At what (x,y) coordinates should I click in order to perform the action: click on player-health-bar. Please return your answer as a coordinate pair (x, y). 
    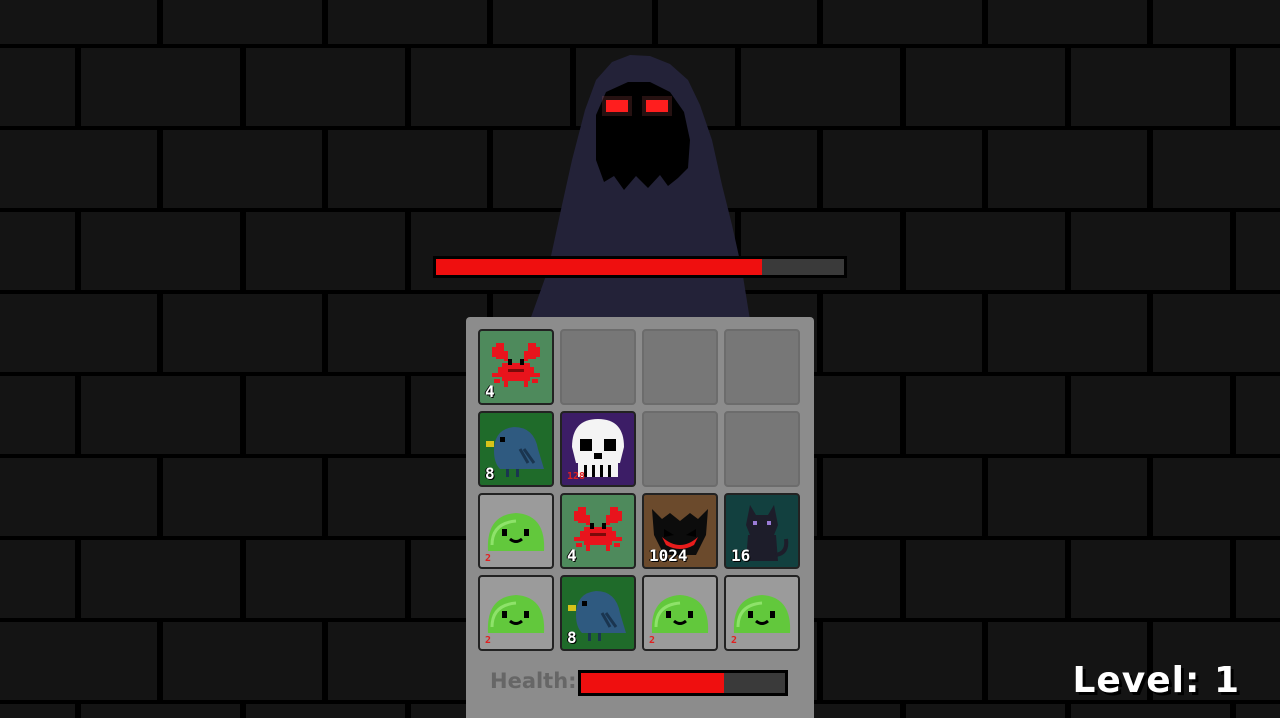
    Looking at the image, I should click on (683, 683).